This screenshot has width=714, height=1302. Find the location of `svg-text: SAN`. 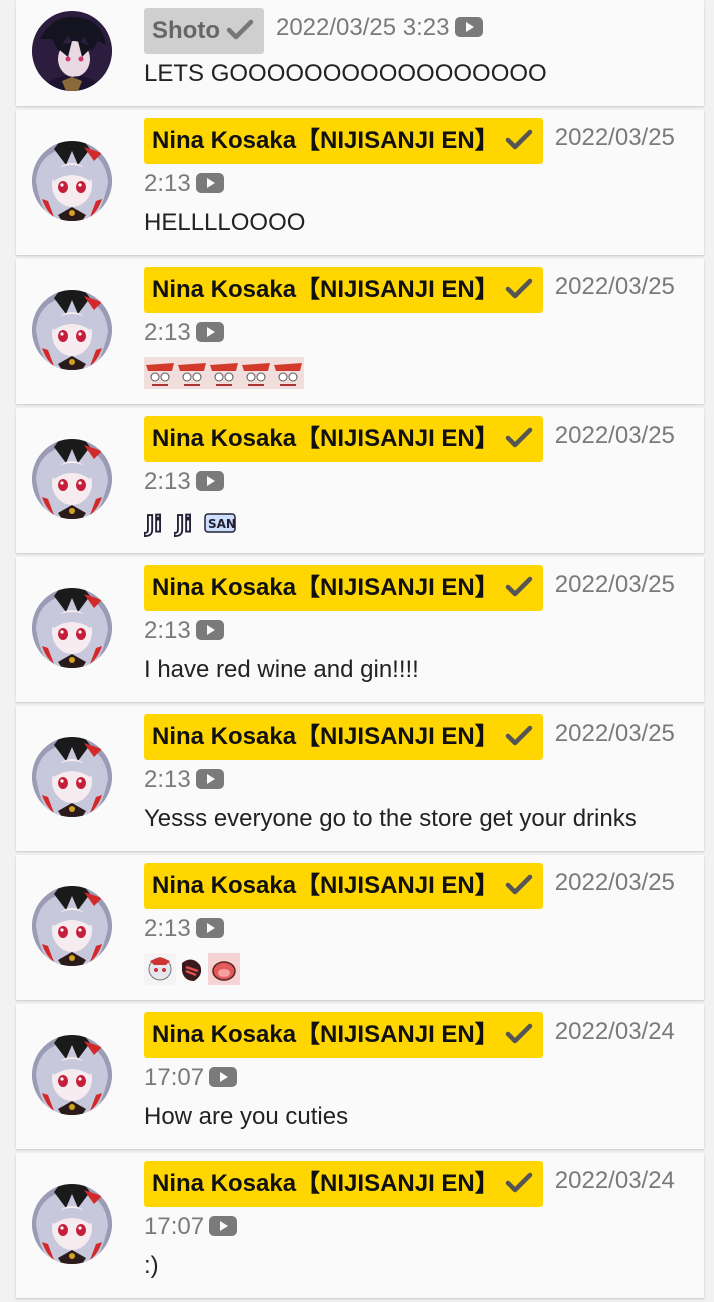

svg-text: SAN is located at coordinates (222, 524).